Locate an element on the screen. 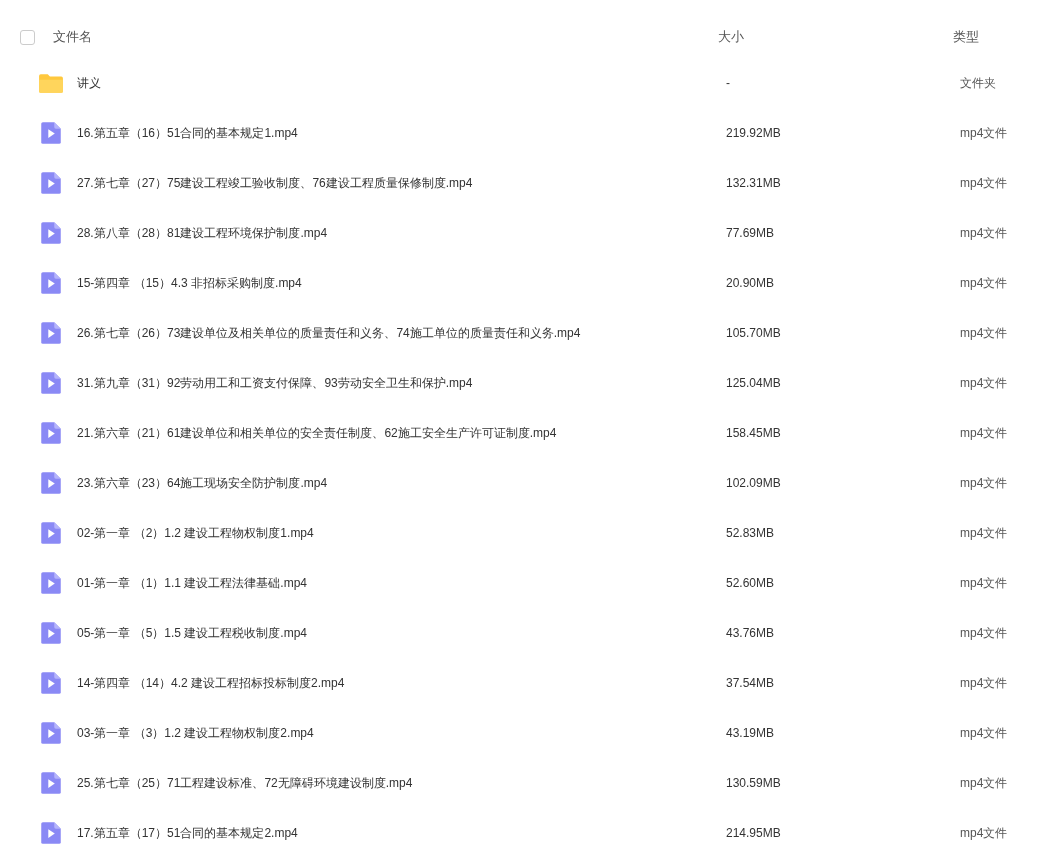 Image resolution: width=1059 pixels, height=845 pixels. file-name: 03-第一章 （3）1.2 建设工程物权制度2.mp4 is located at coordinates (195, 733).